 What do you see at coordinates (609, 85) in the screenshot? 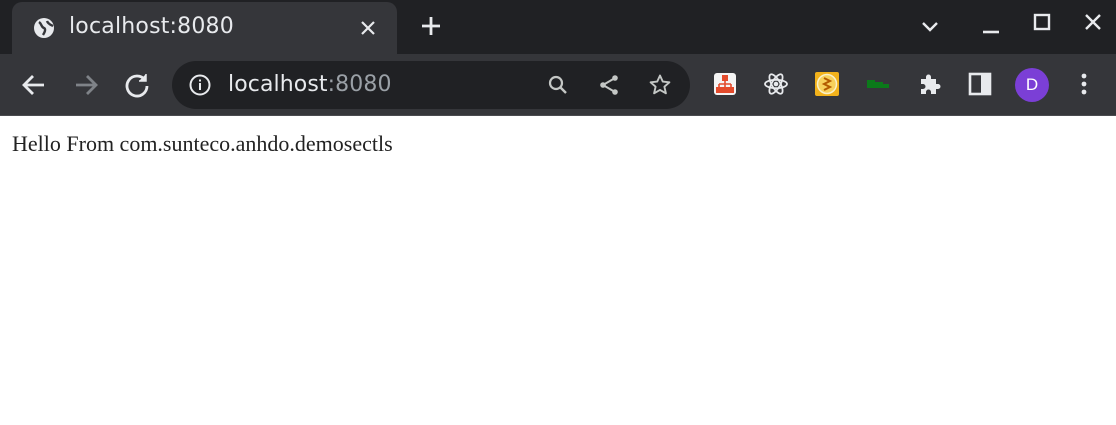
I see `share-icon` at bounding box center [609, 85].